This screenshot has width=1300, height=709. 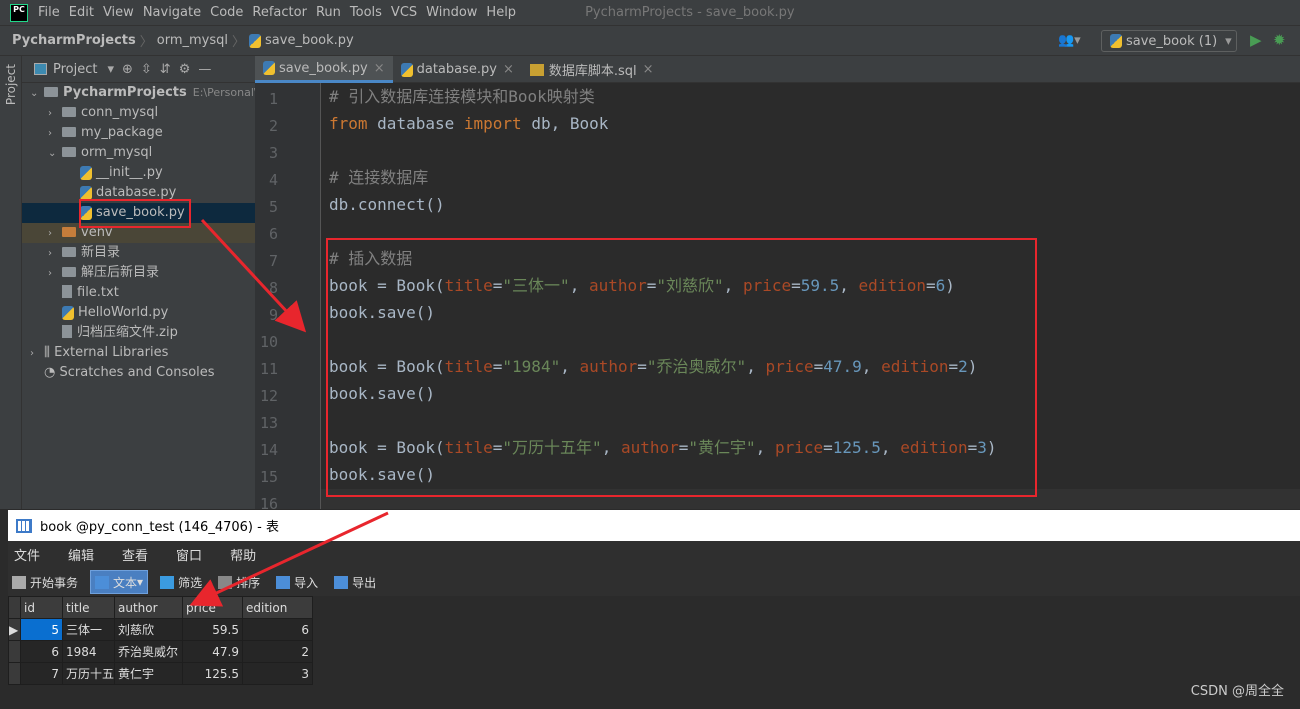 What do you see at coordinates (289, 559) in the screenshot?
I see `arrow-code-to-table` at bounding box center [289, 559].